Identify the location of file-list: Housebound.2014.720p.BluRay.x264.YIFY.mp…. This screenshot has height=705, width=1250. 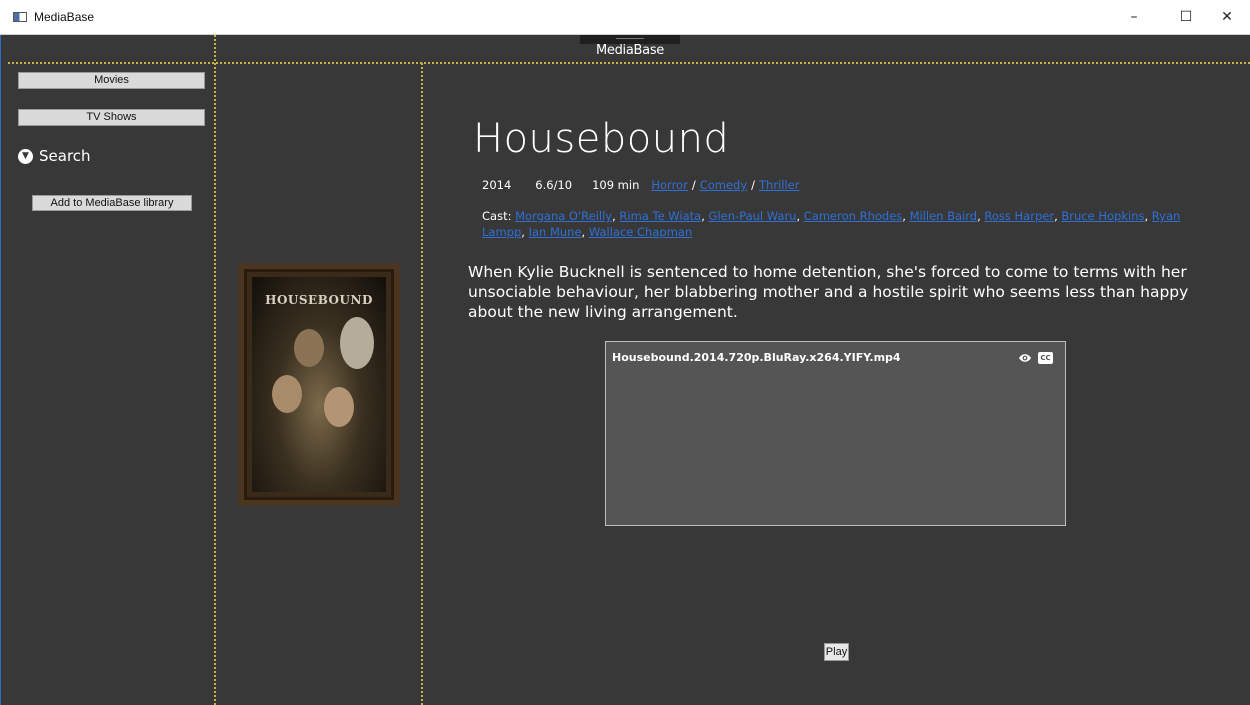
(835, 433).